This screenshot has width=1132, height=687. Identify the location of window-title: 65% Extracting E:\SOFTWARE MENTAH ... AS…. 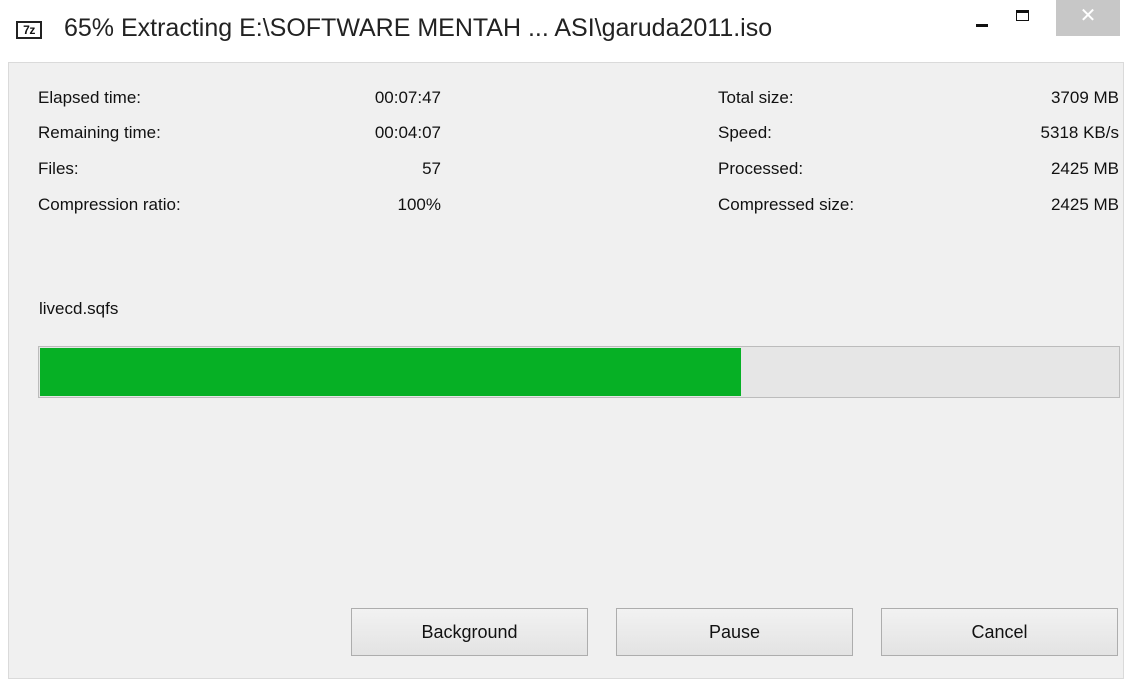
(418, 28).